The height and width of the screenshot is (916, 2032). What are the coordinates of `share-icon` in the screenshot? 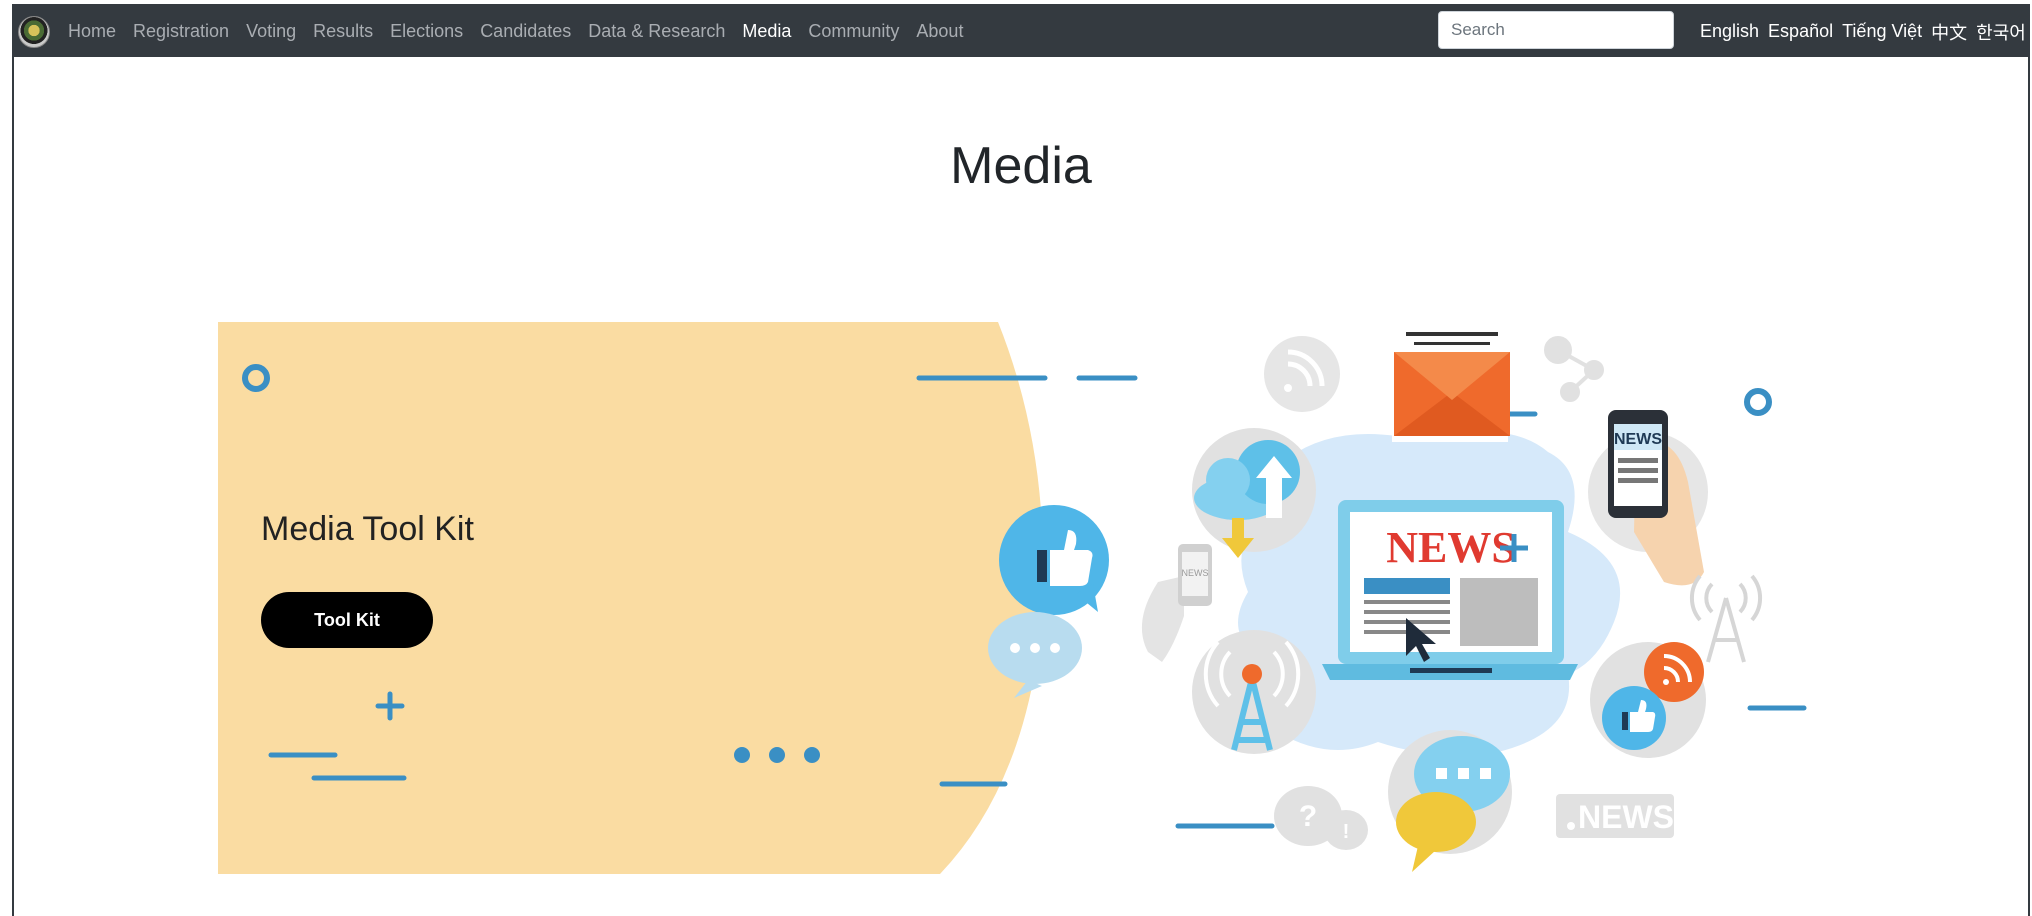 It's located at (1574, 369).